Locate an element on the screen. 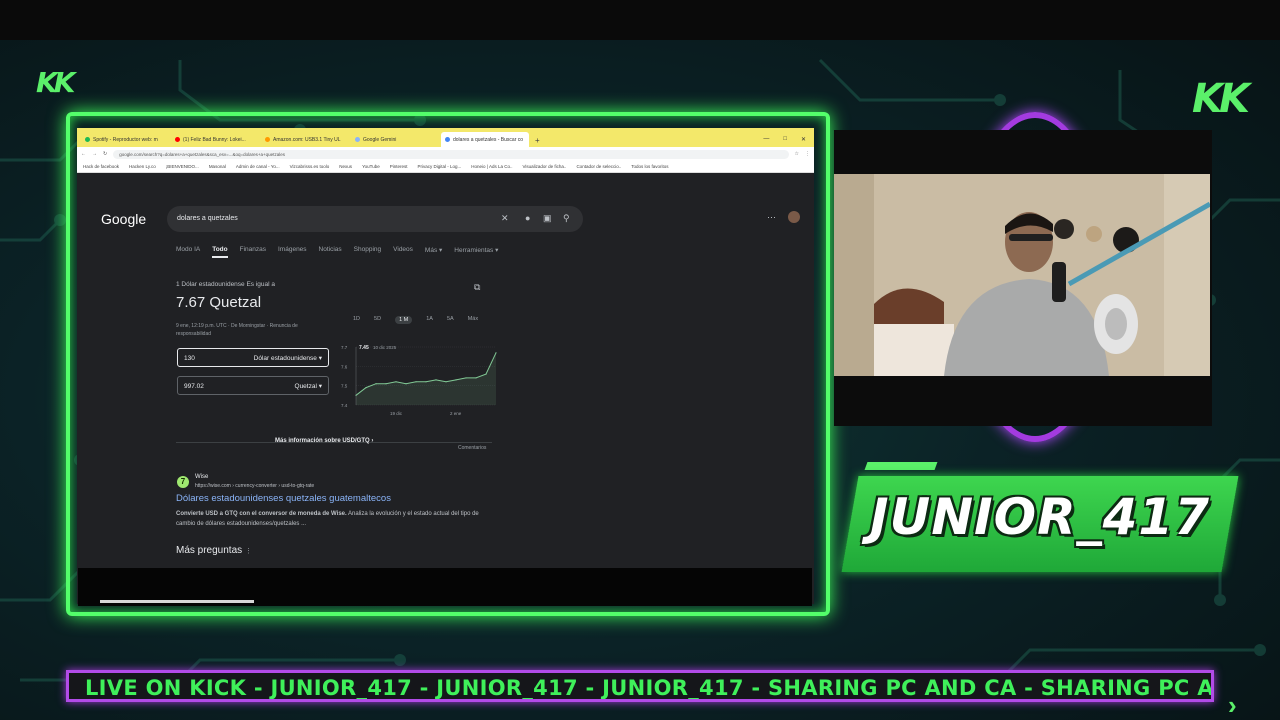  exchange-rate-chart: 7.7 7.6 7.5 7.4 7.45 10 dic 2025 19 dic 2 ene is located at coordinates (420, 380).